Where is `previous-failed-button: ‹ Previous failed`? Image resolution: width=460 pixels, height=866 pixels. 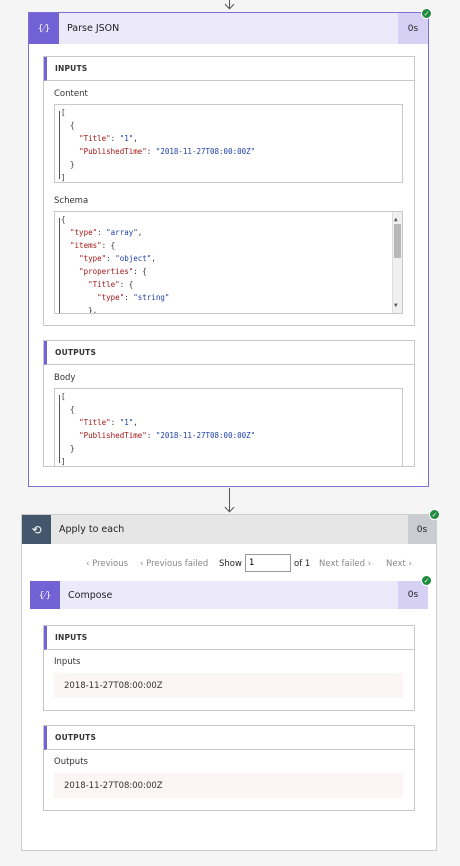 previous-failed-button: ‹ Previous failed is located at coordinates (174, 564).